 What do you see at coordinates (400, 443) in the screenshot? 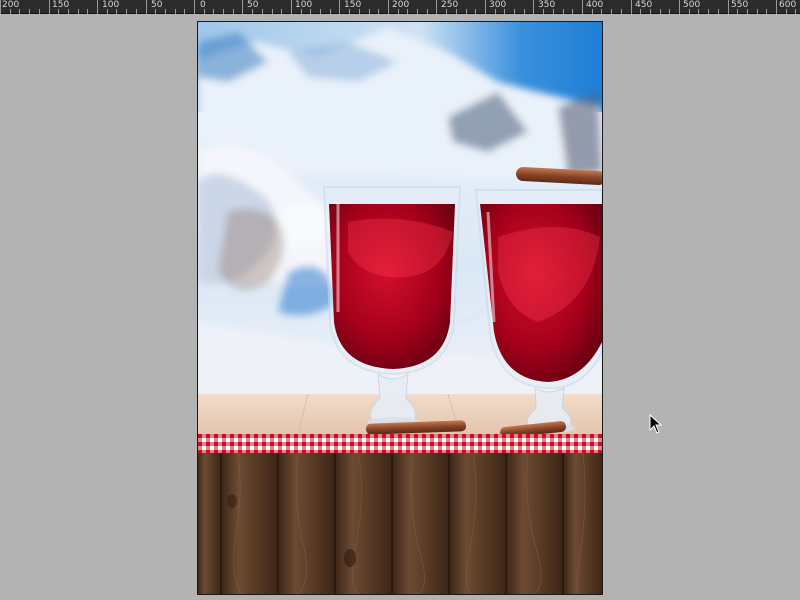
I see `gingham-tablecloth-strip` at bounding box center [400, 443].